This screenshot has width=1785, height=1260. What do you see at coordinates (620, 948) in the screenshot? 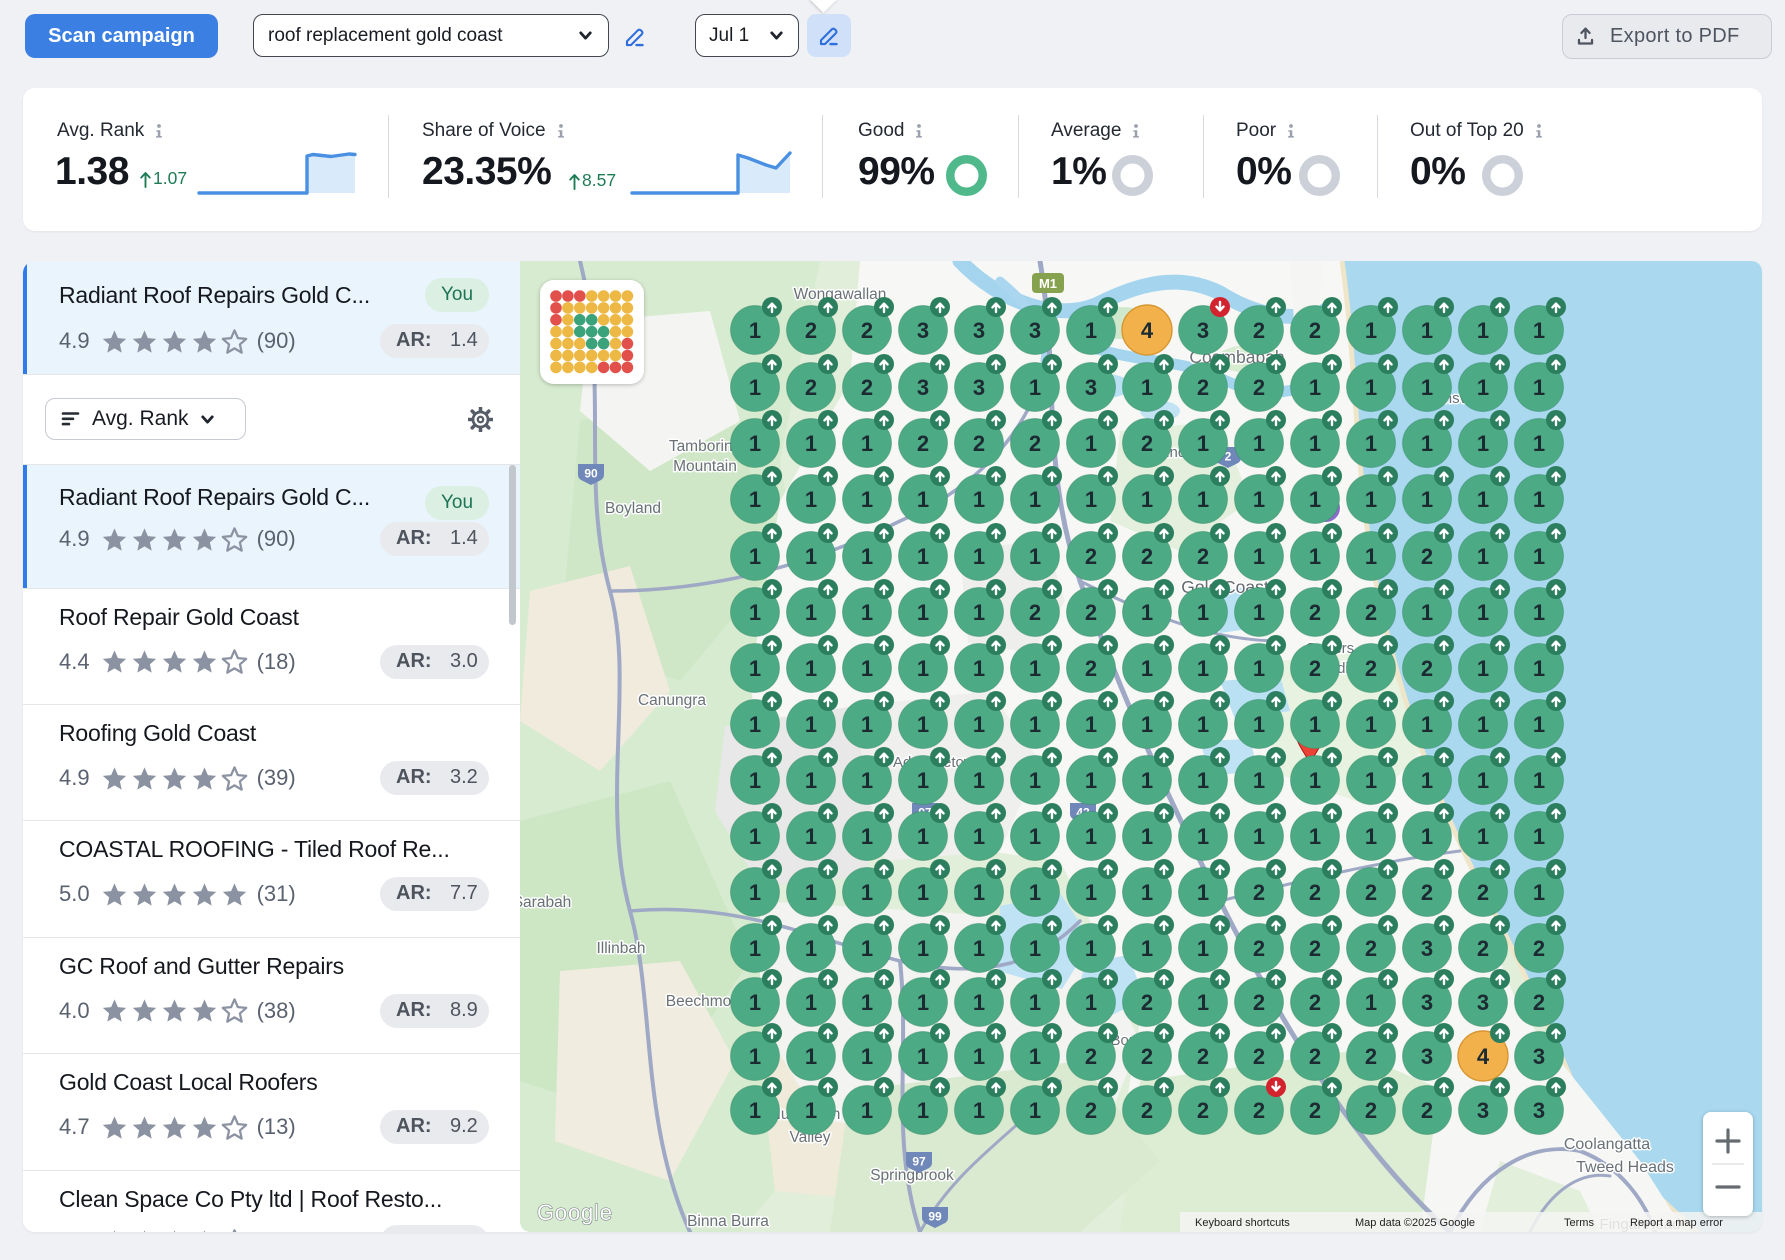
I see `svg-text: Illinbah` at bounding box center [620, 948].